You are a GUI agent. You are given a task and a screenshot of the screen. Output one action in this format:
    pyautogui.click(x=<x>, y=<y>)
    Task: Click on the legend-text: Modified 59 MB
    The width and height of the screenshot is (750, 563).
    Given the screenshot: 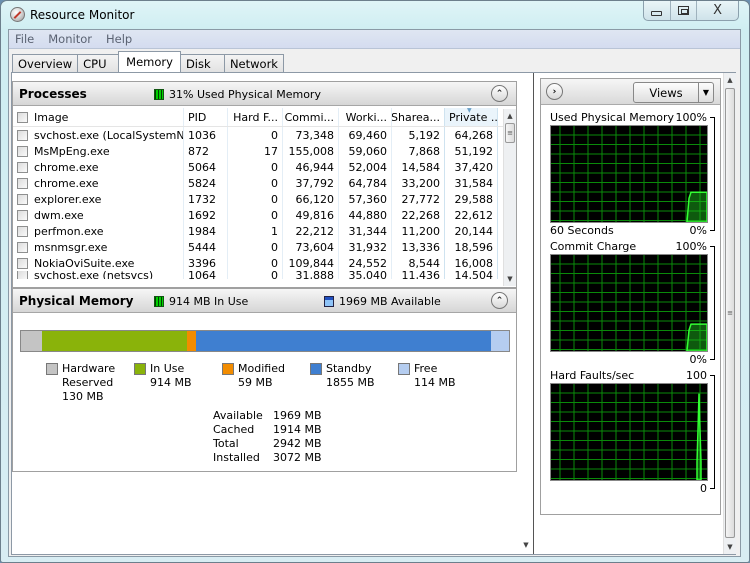 What is the action you would take?
    pyautogui.click(x=261, y=376)
    